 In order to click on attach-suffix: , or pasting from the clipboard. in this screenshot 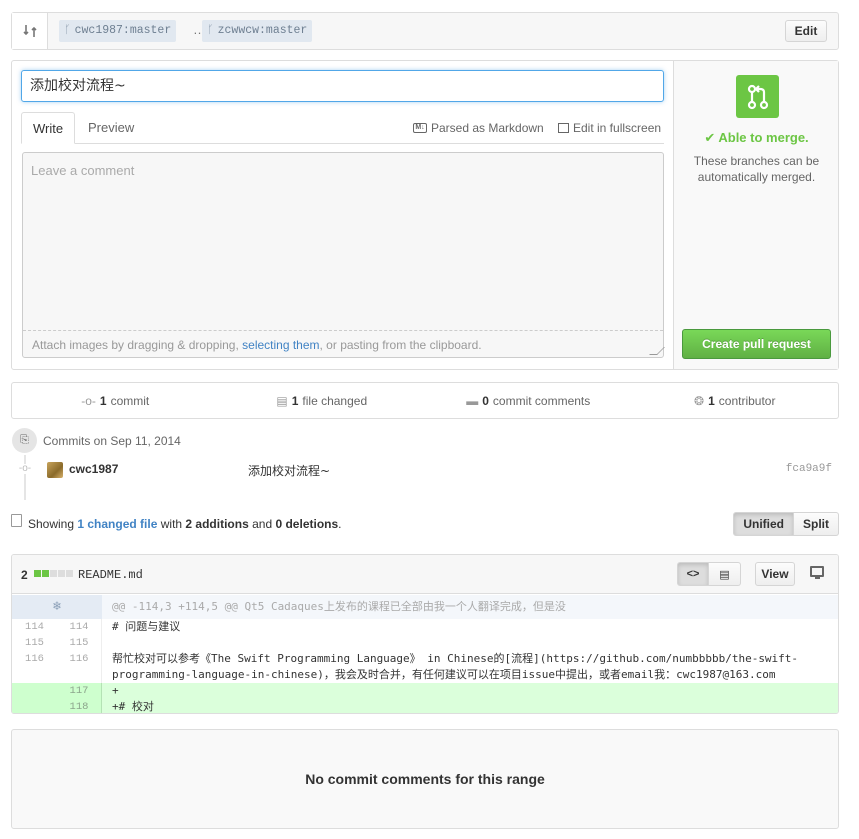, I will do `click(400, 345)`.